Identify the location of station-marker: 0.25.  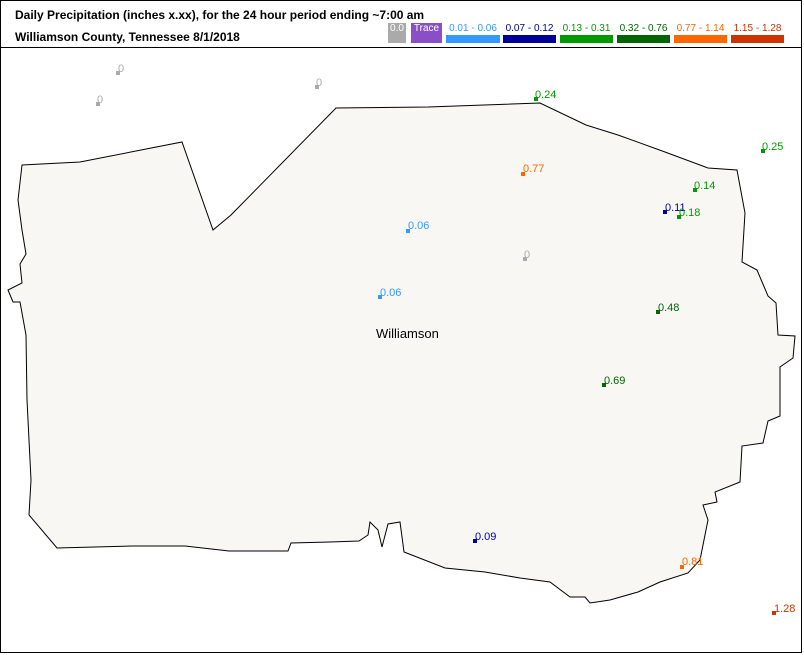
(772, 147).